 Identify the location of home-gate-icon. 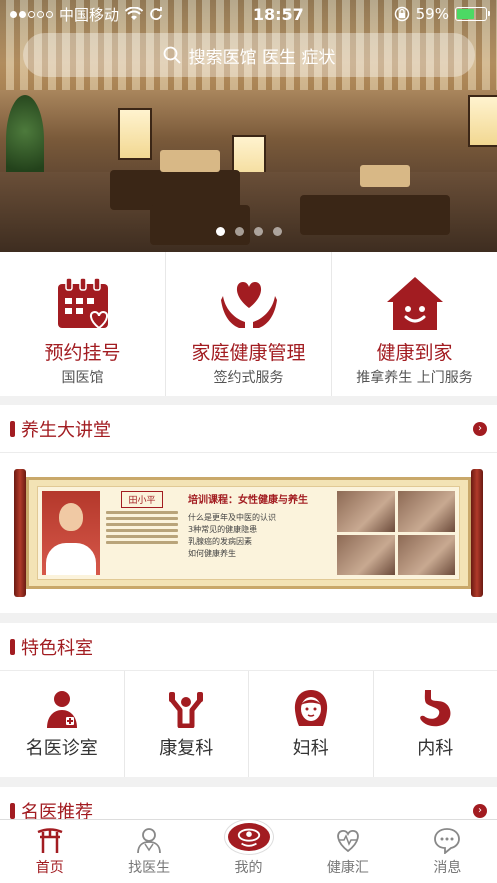
(50, 840).